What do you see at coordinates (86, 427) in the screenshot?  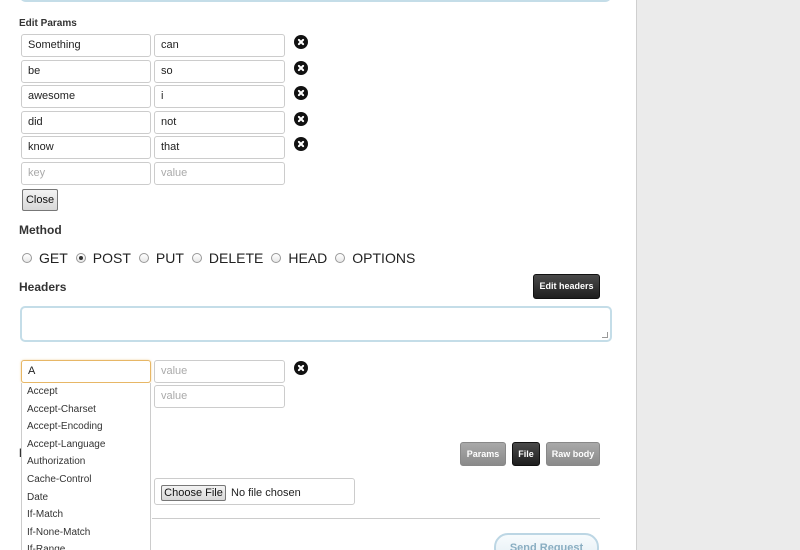 I see `autocomplete-item: Accept-Encoding` at bounding box center [86, 427].